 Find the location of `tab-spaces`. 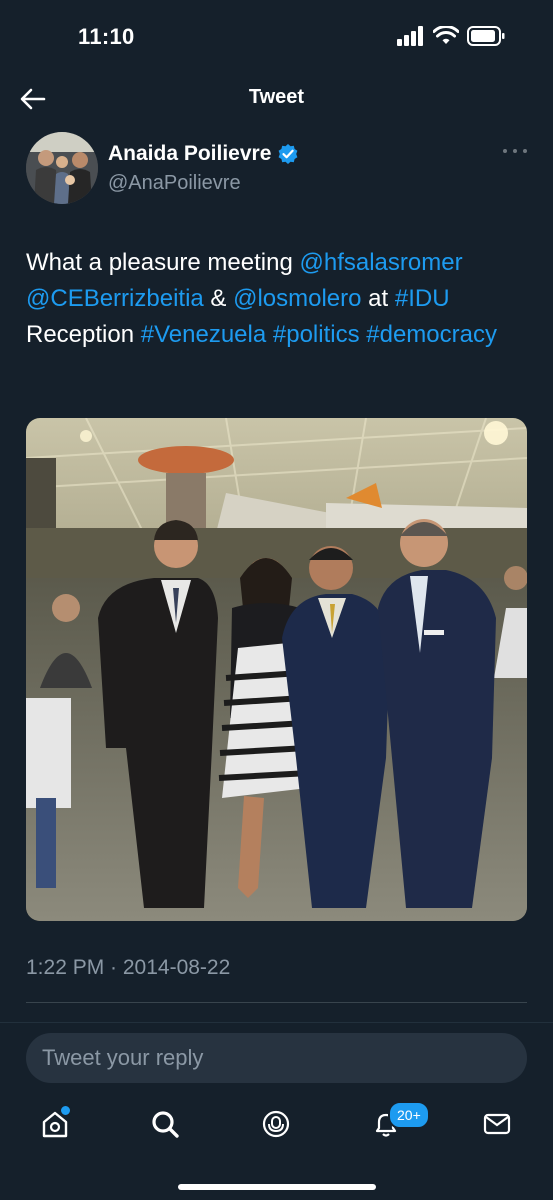

tab-spaces is located at coordinates (276, 1124).